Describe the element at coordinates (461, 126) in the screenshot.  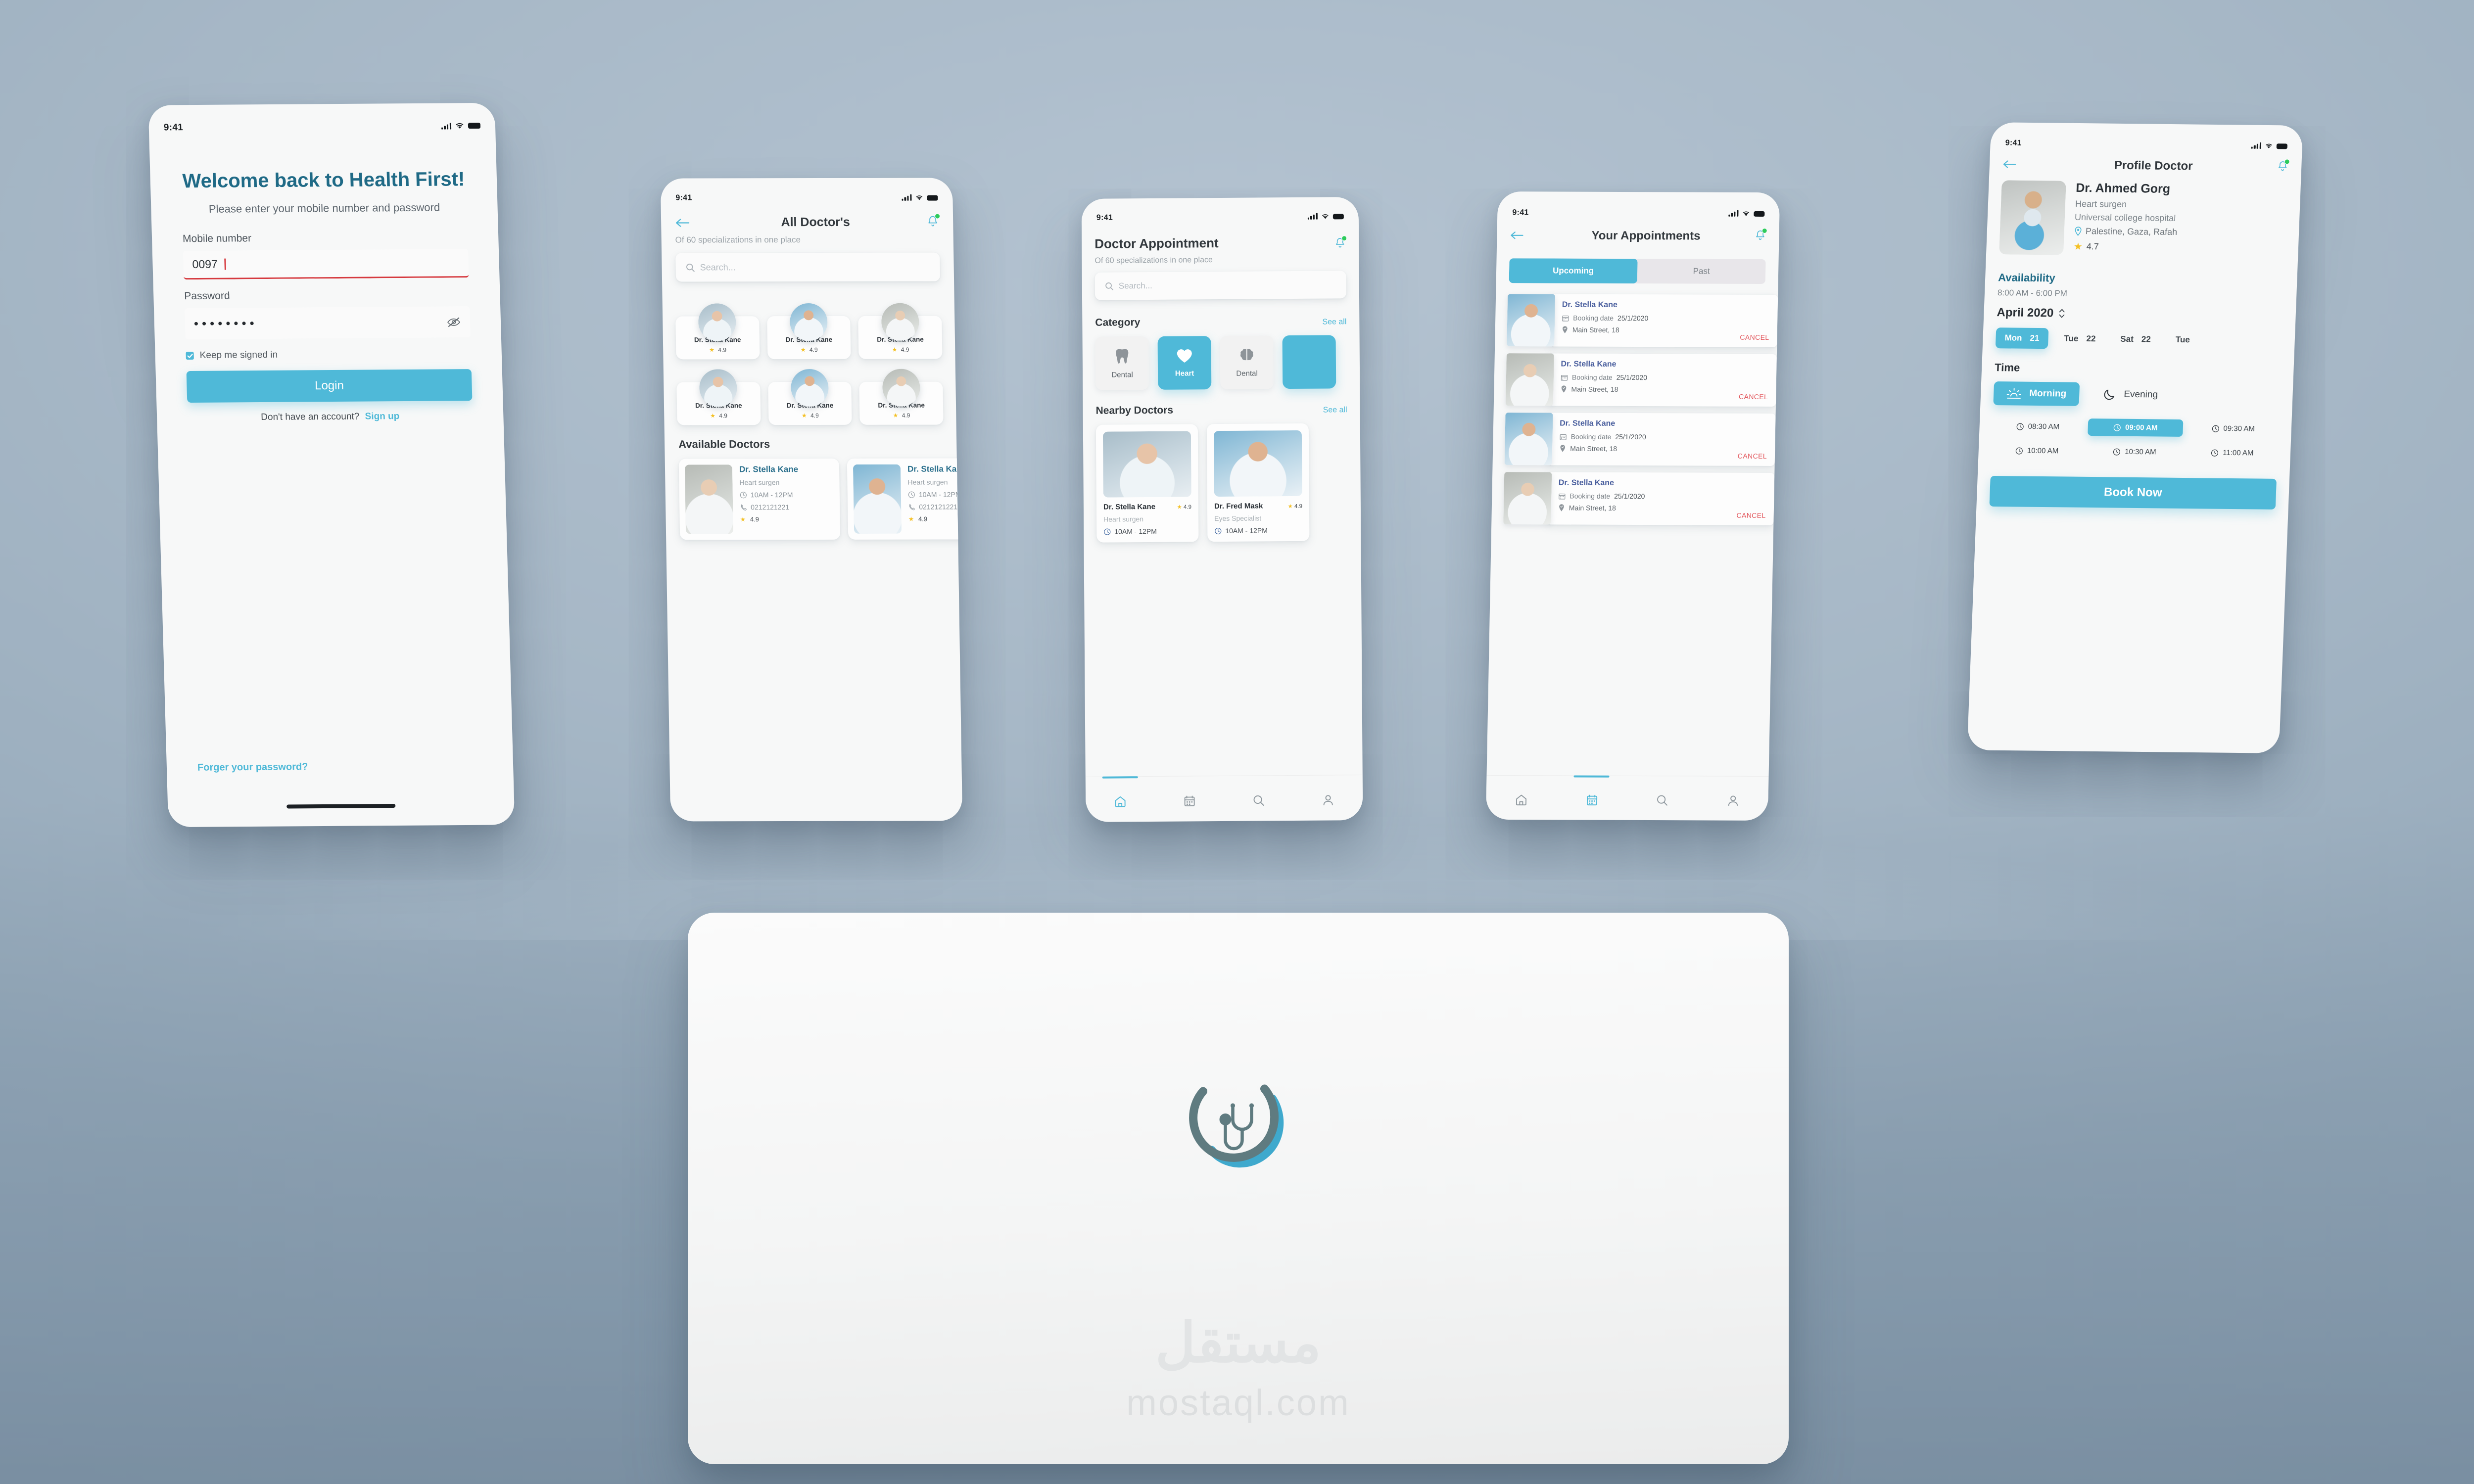
I see `status-icons` at that location.